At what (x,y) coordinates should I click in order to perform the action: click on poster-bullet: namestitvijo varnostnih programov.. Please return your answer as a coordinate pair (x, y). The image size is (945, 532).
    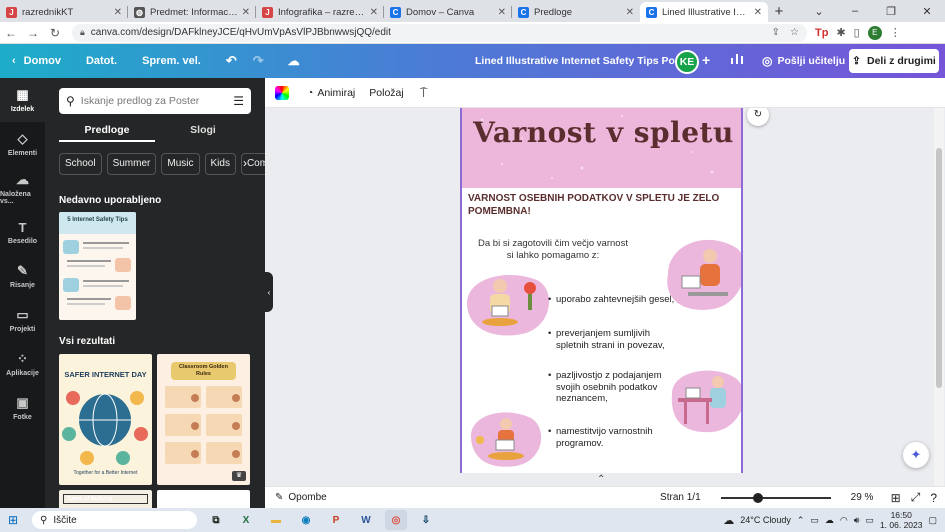
    Looking at the image, I should click on (612, 437).